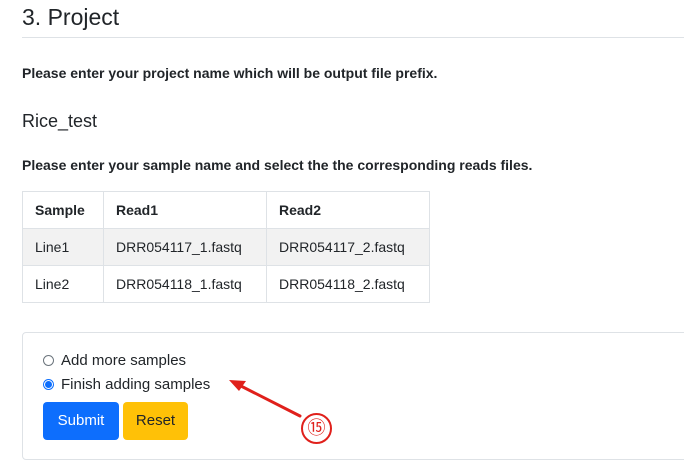  I want to click on add-more-samples-radio, so click(48, 360).